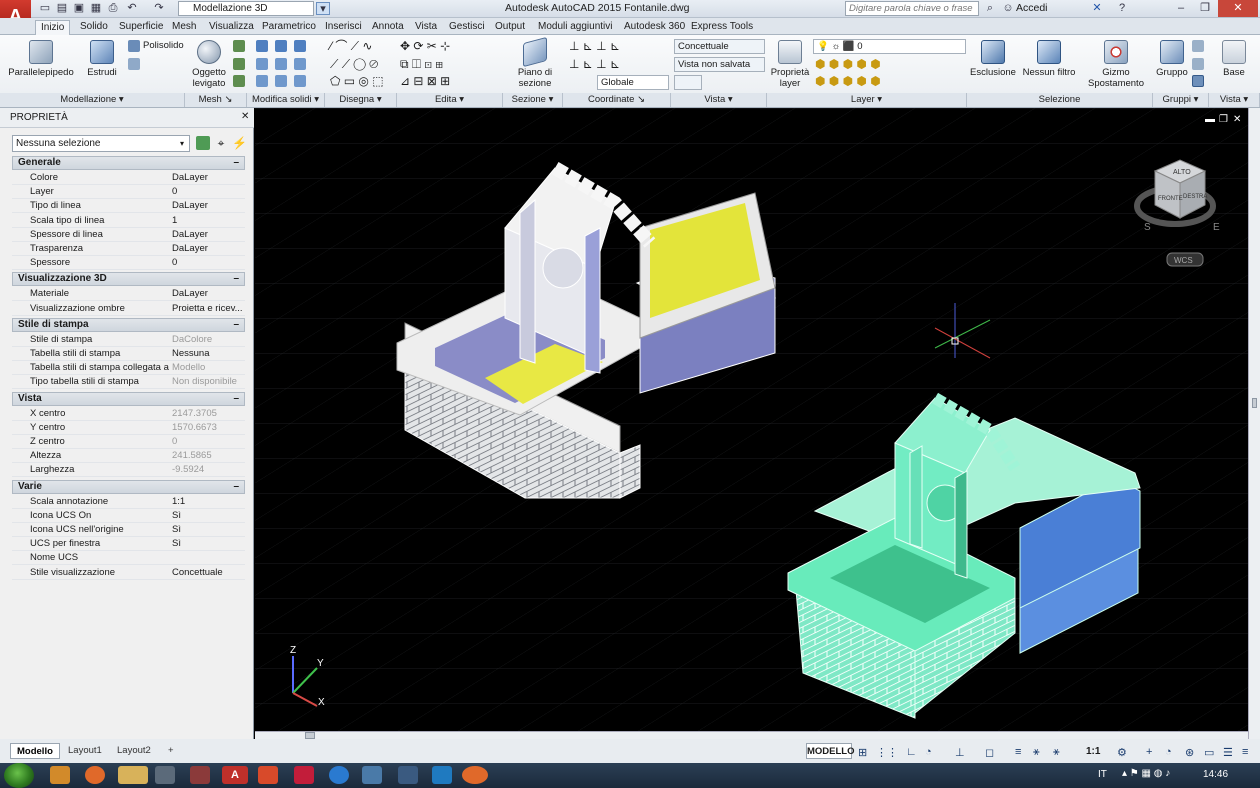 This screenshot has width=1260, height=788. Describe the element at coordinates (128, 470) in the screenshot. I see `property-row: Larghezza -9.5924` at that location.